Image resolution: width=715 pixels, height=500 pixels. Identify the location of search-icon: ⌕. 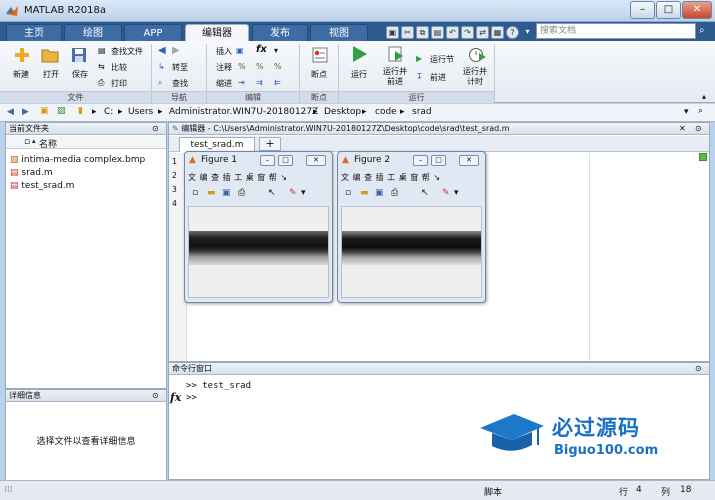
(702, 30).